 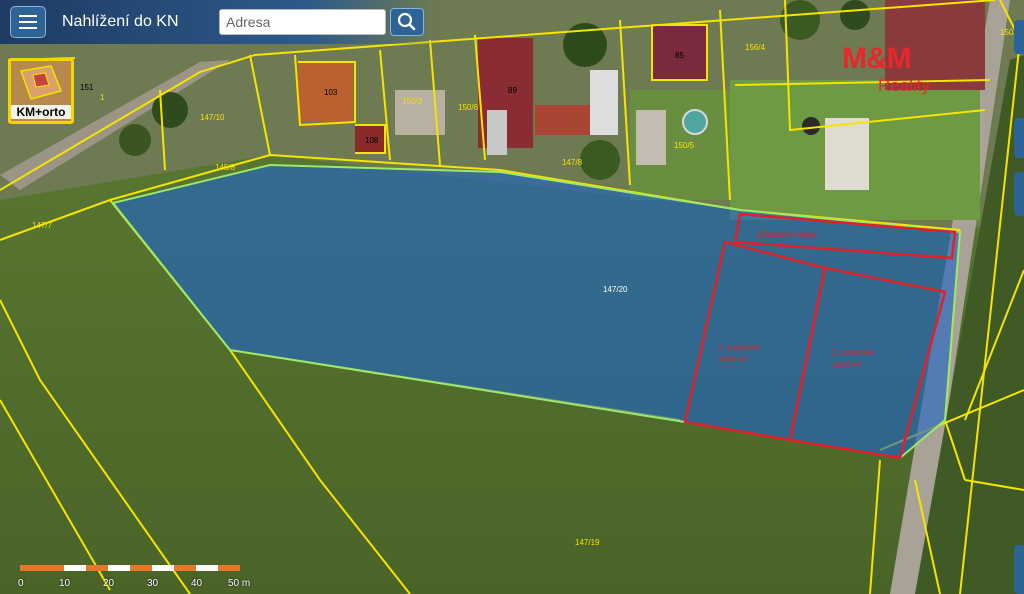 What do you see at coordinates (41, 112) in the screenshot?
I see `layer-switcher-label: KM+orto` at bounding box center [41, 112].